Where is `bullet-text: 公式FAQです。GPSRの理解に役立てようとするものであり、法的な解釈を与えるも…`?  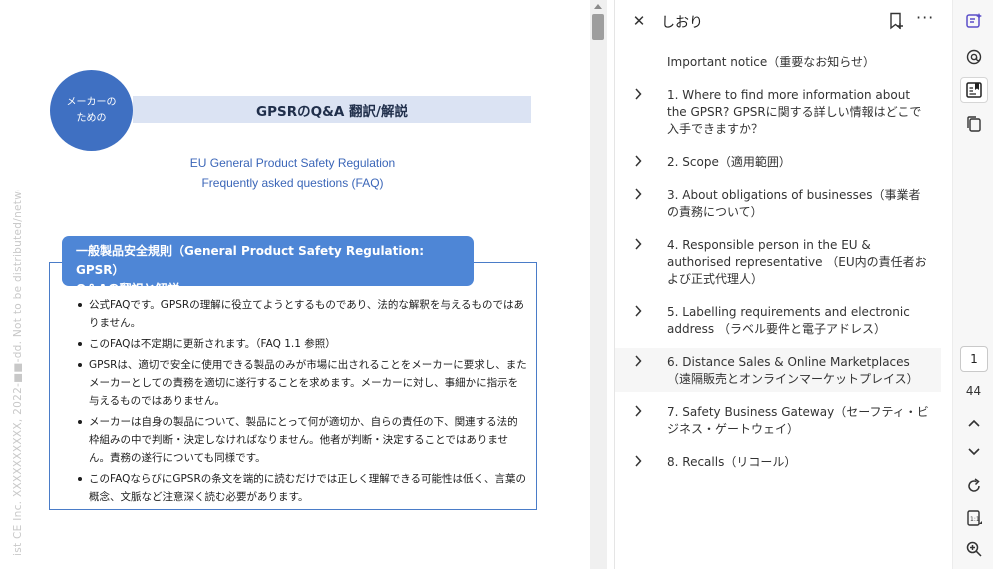
bullet-text: 公式FAQです。GPSRの理解に役立てようとするものであり、法的な解釈を与えるも… is located at coordinates (307, 314).